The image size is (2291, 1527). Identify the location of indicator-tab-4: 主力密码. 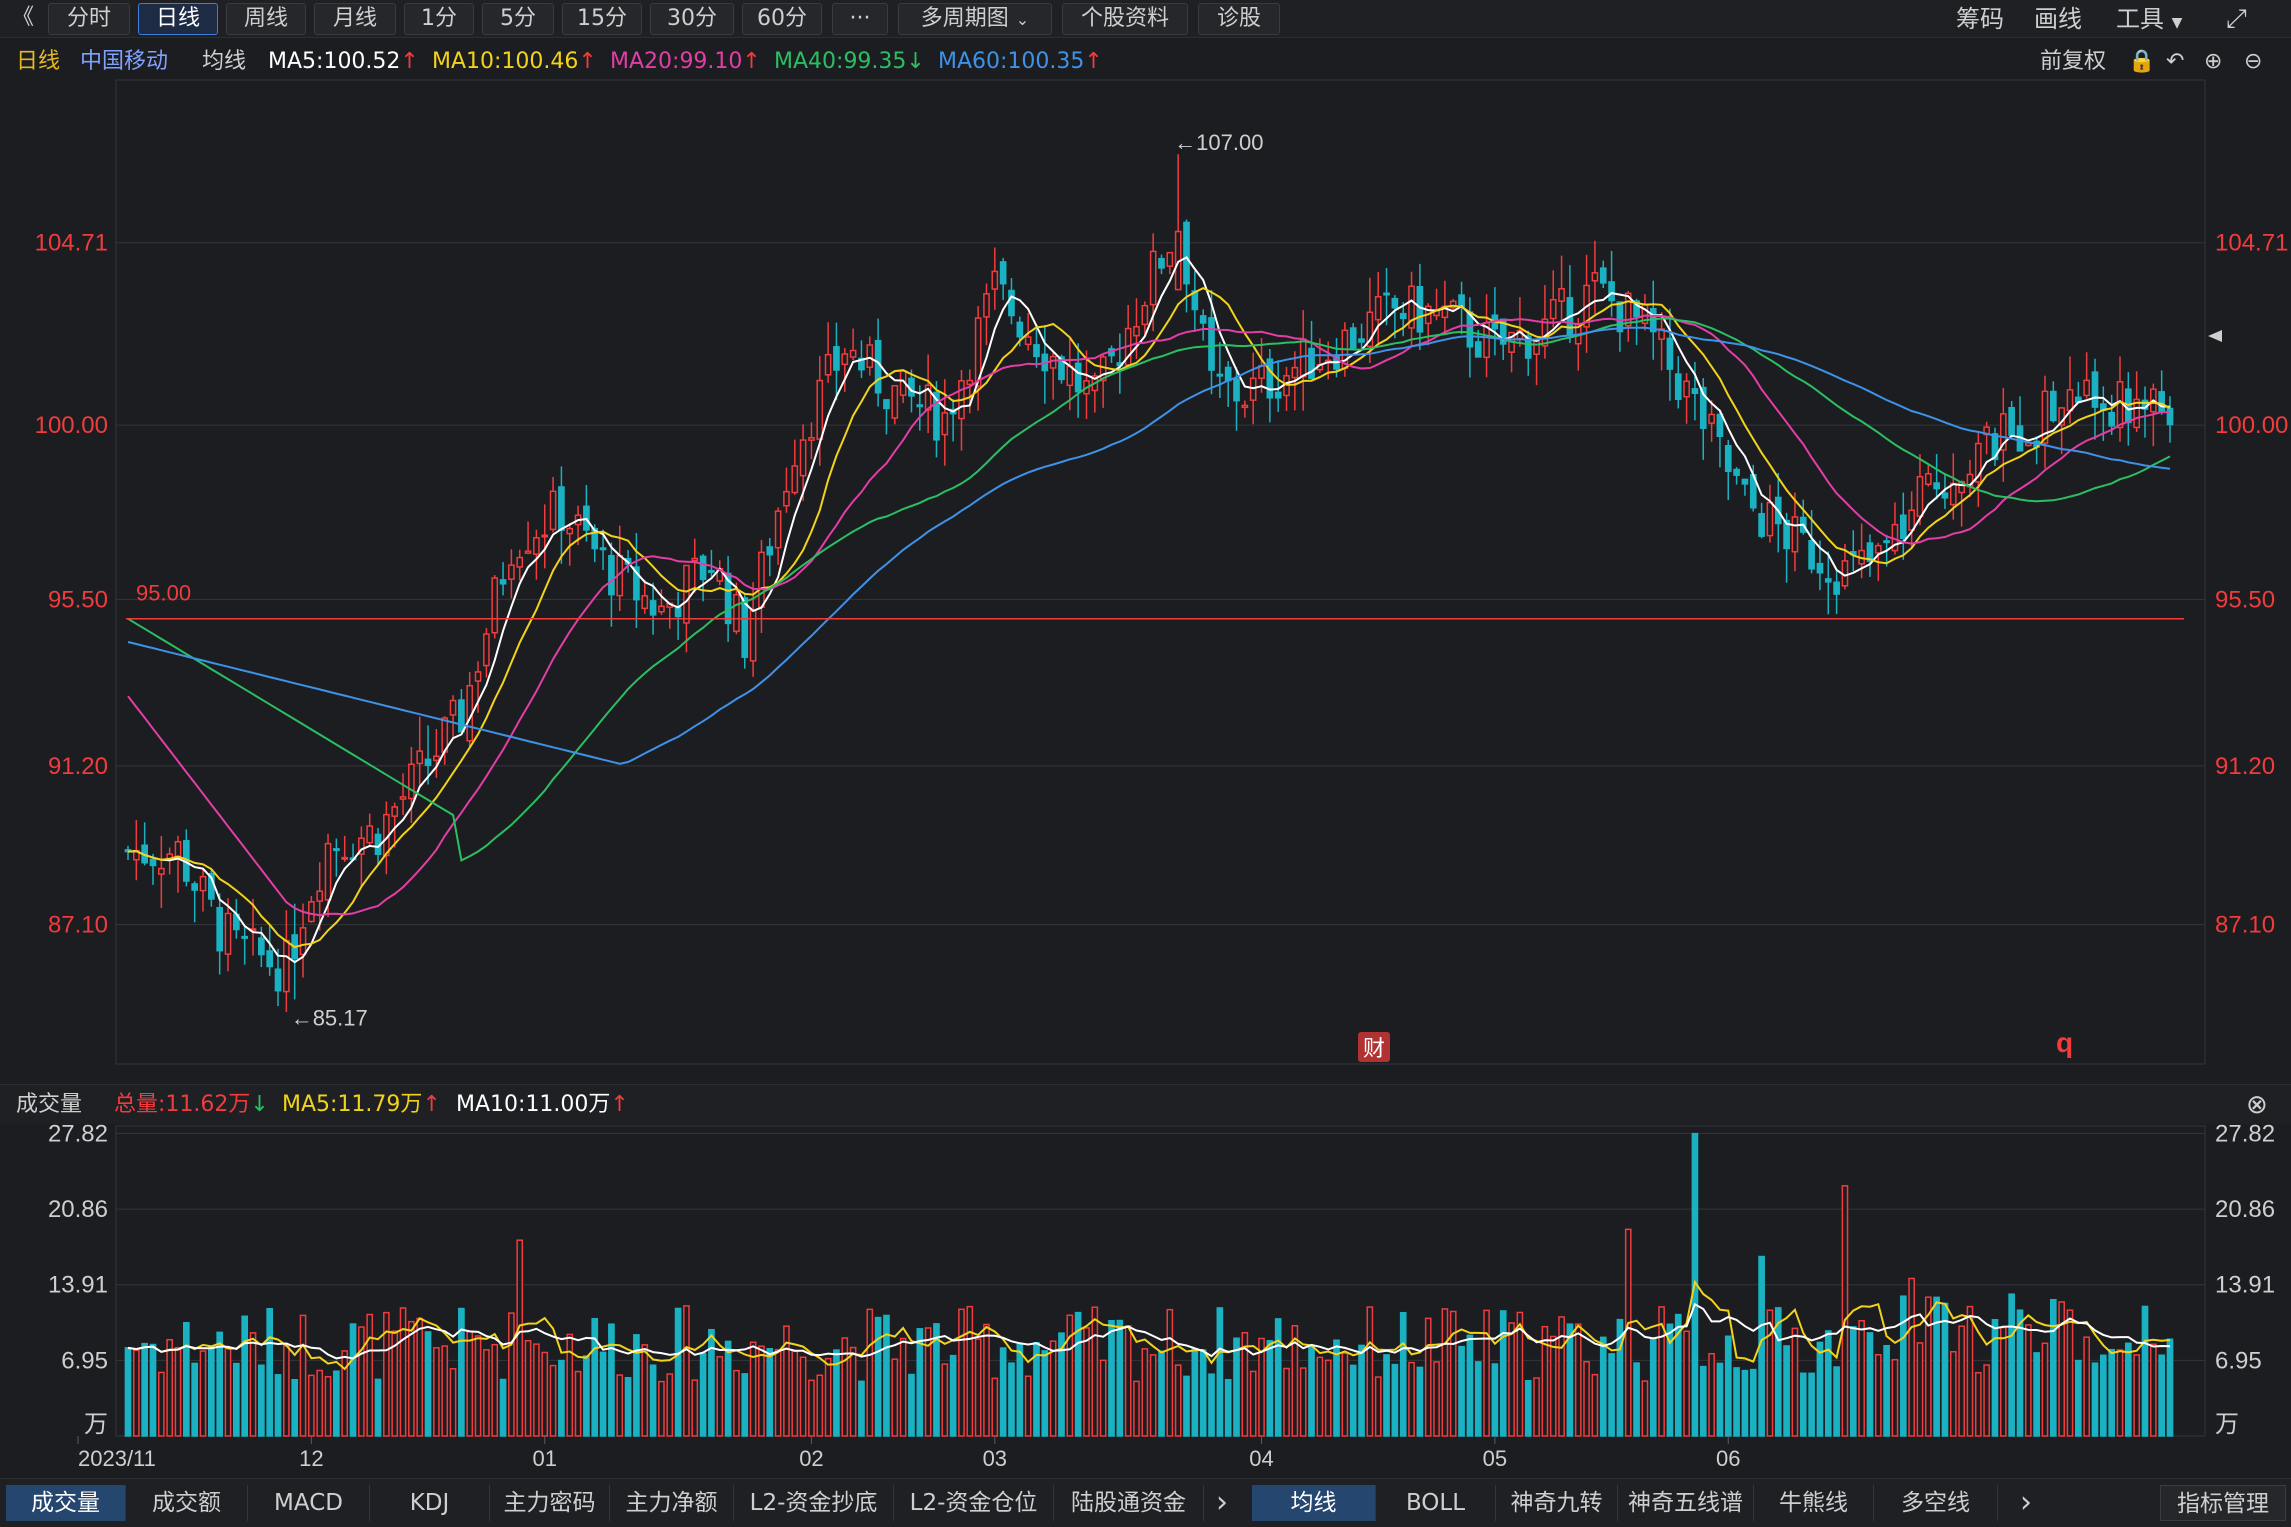
(550, 1503).